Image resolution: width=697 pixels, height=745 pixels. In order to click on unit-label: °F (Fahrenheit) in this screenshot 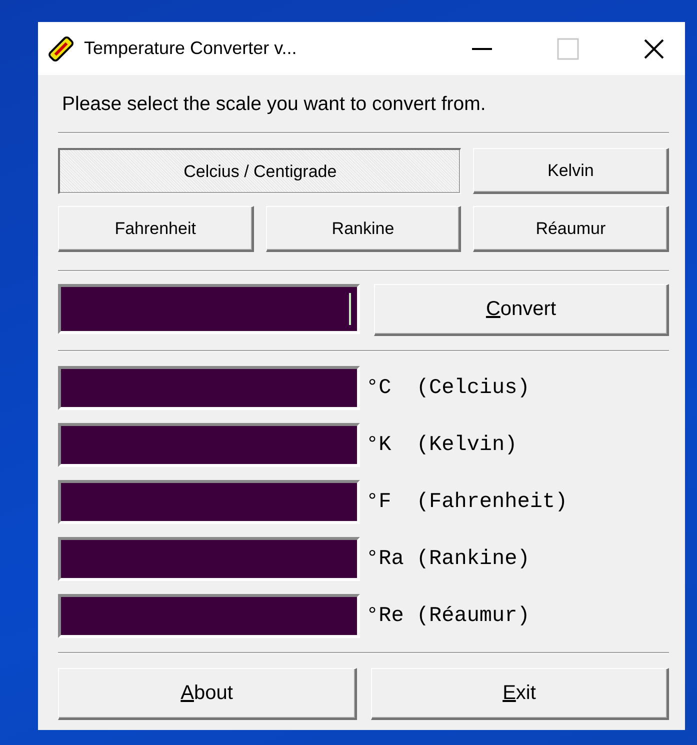, I will do `click(467, 502)`.